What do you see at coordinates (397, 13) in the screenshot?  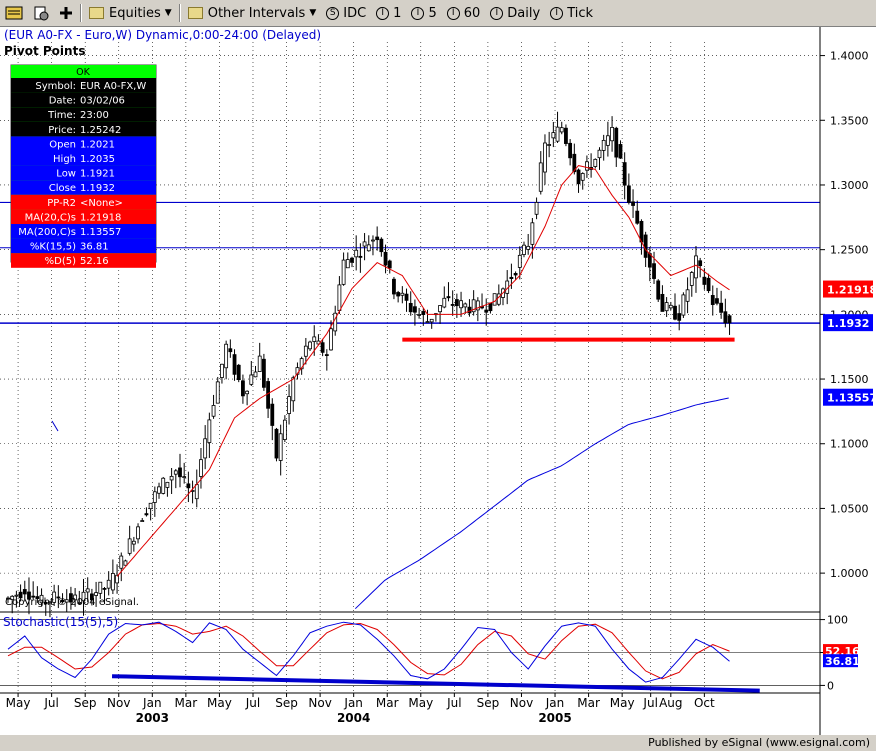 I see `interval-label-1: 1` at bounding box center [397, 13].